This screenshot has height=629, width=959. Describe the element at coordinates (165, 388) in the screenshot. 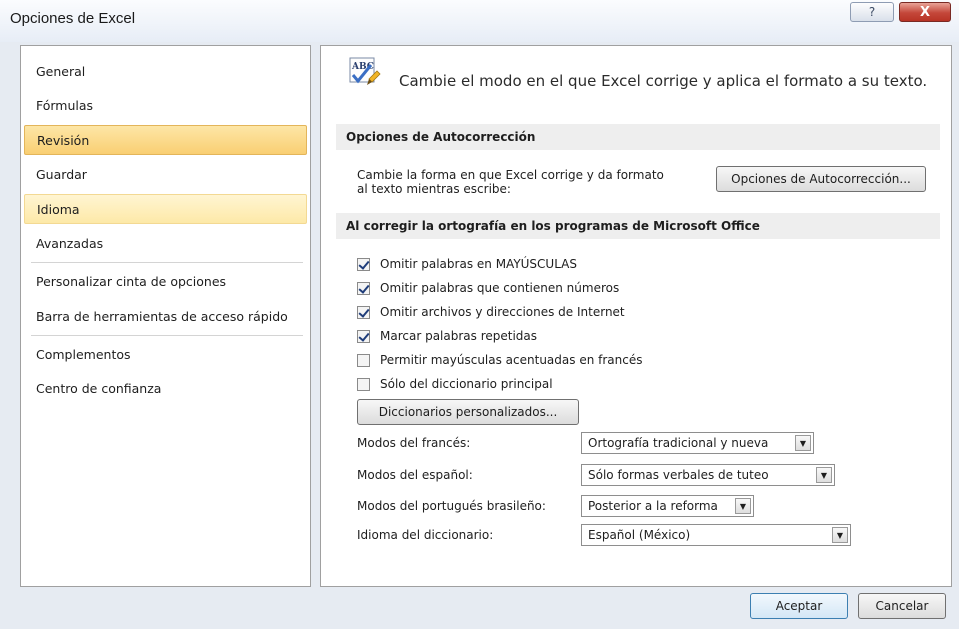

I see `sidebar-item-centro-confianza: Centro de confianza` at that location.